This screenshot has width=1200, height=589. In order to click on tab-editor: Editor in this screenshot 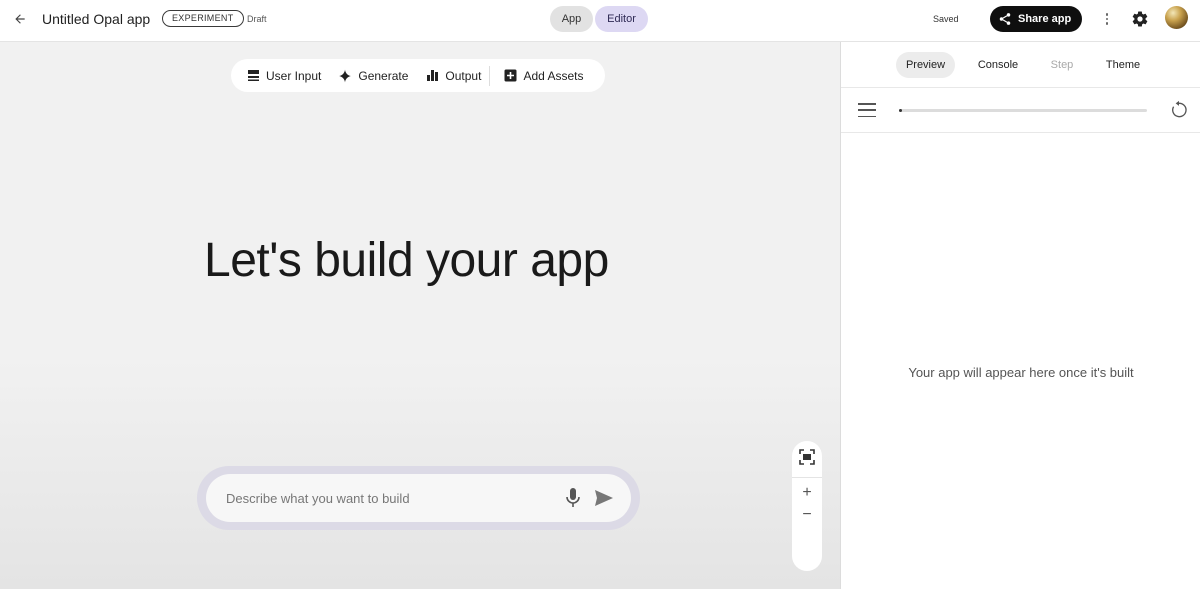, I will do `click(621, 19)`.